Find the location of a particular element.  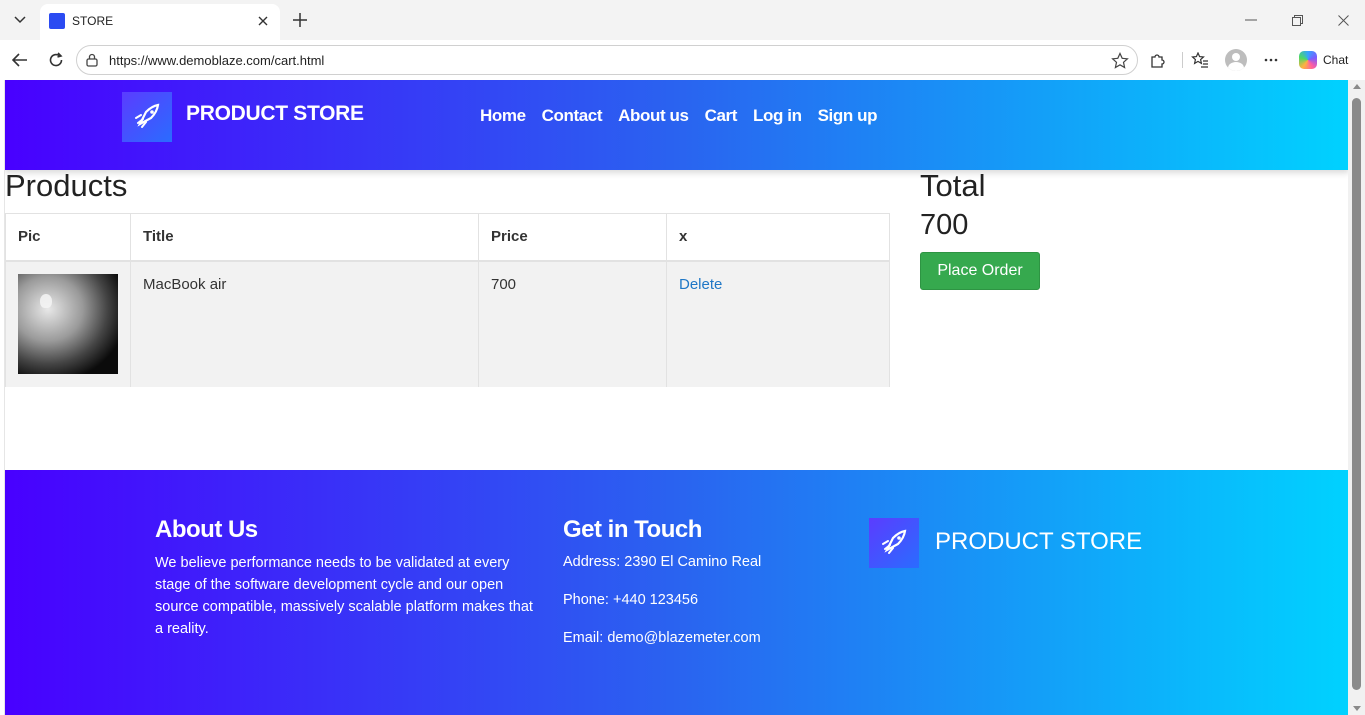

column-header-price: Price is located at coordinates (572, 237).